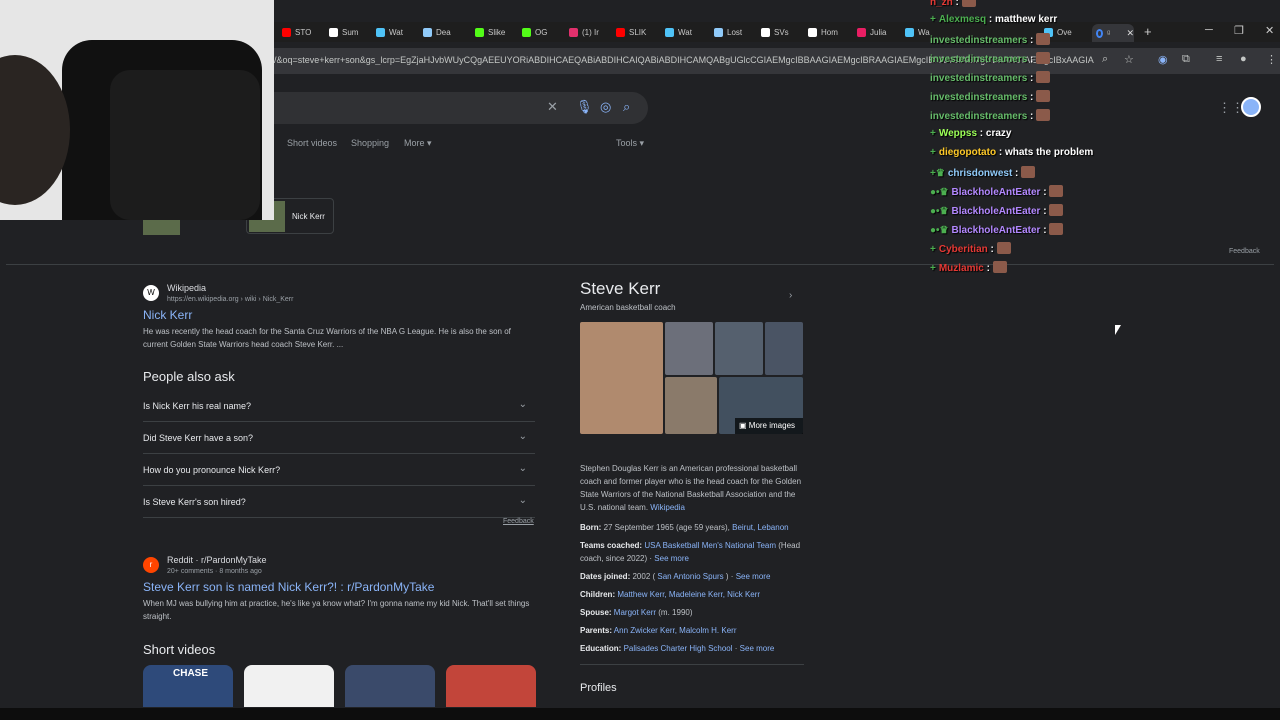  Describe the element at coordinates (1239, 30) in the screenshot. I see `restore-button: ❐` at that location.